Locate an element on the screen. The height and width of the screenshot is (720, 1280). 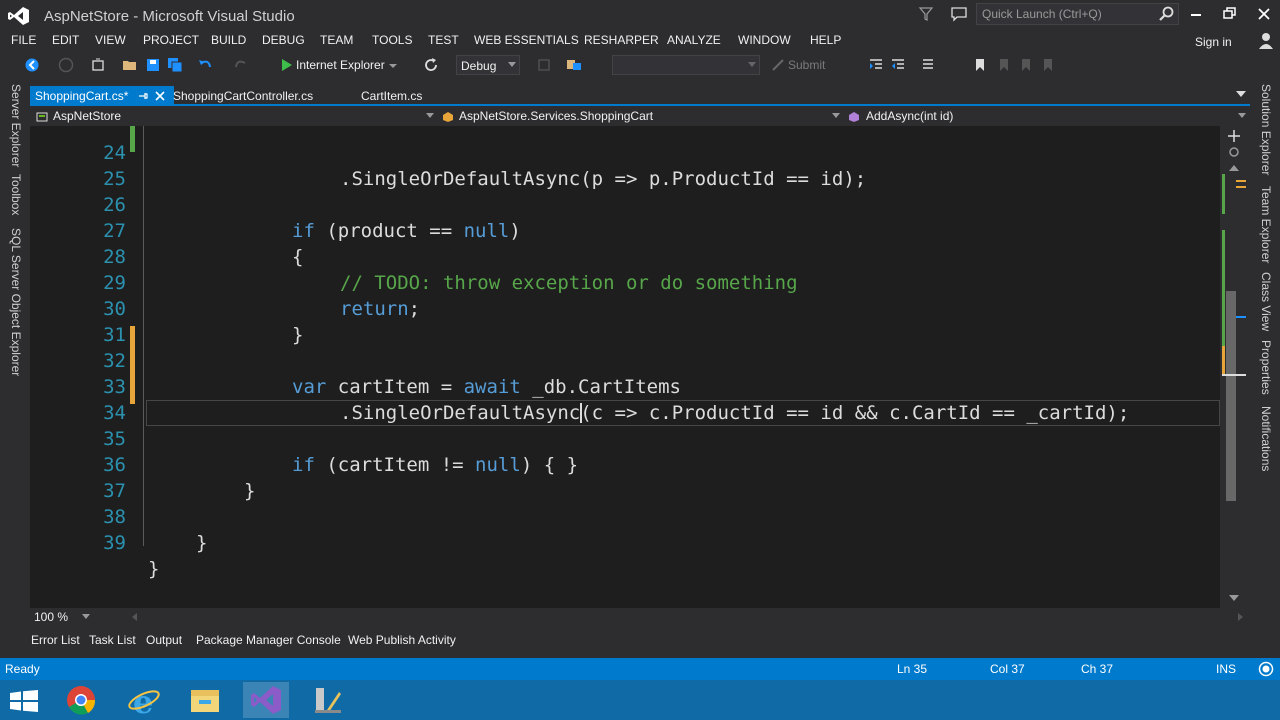
tab-error-list: Error List is located at coordinates (55, 640).